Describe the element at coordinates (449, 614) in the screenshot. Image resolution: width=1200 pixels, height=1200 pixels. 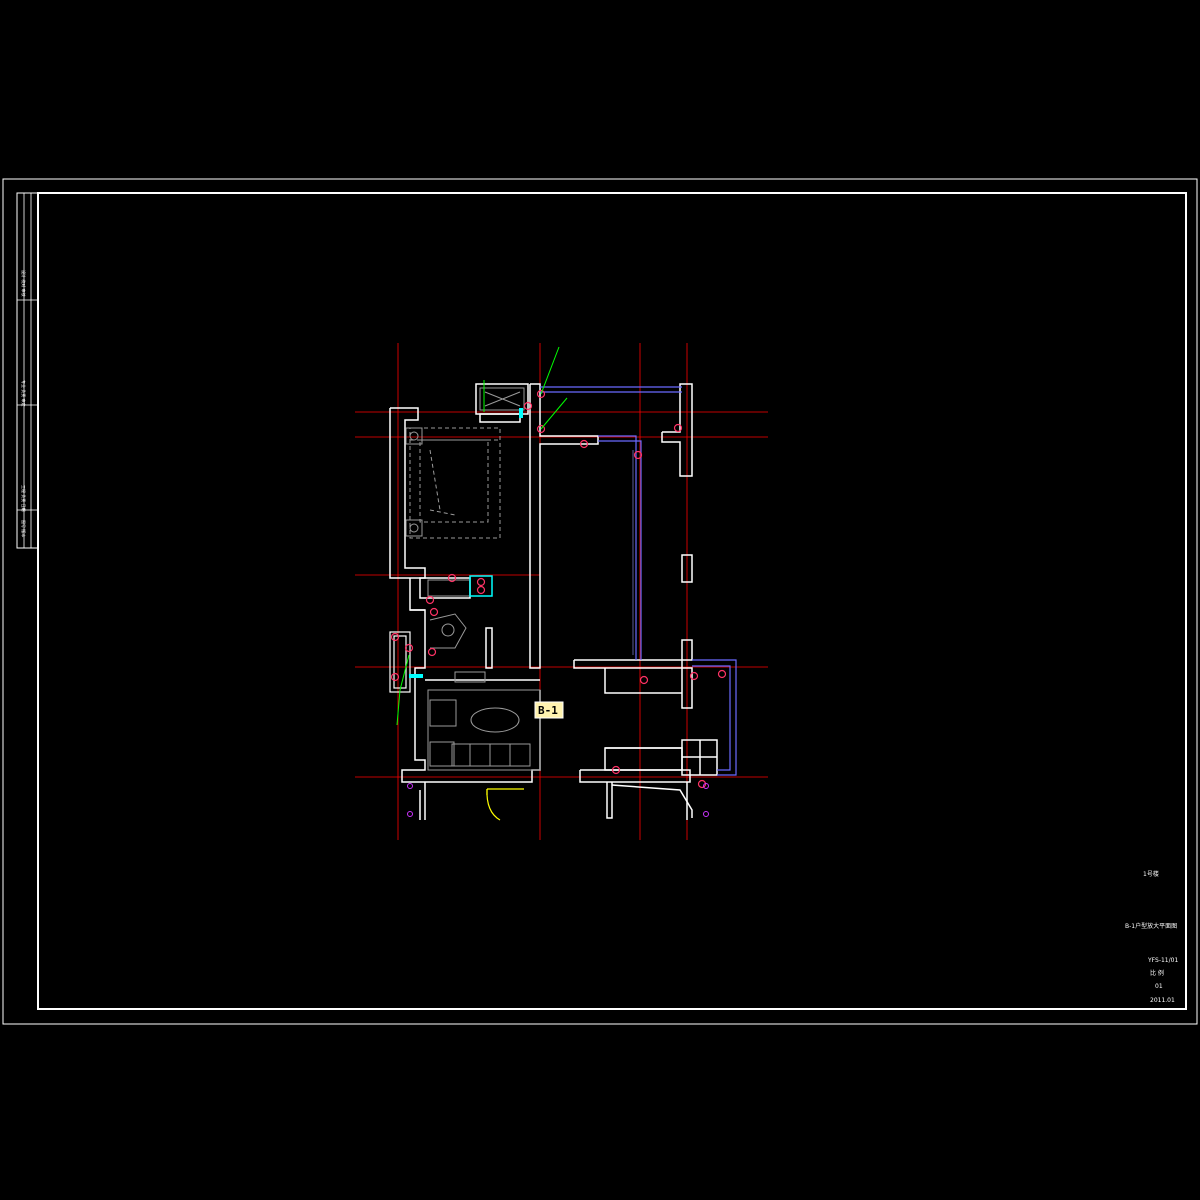
I see `bathroom-fixtures` at that location.